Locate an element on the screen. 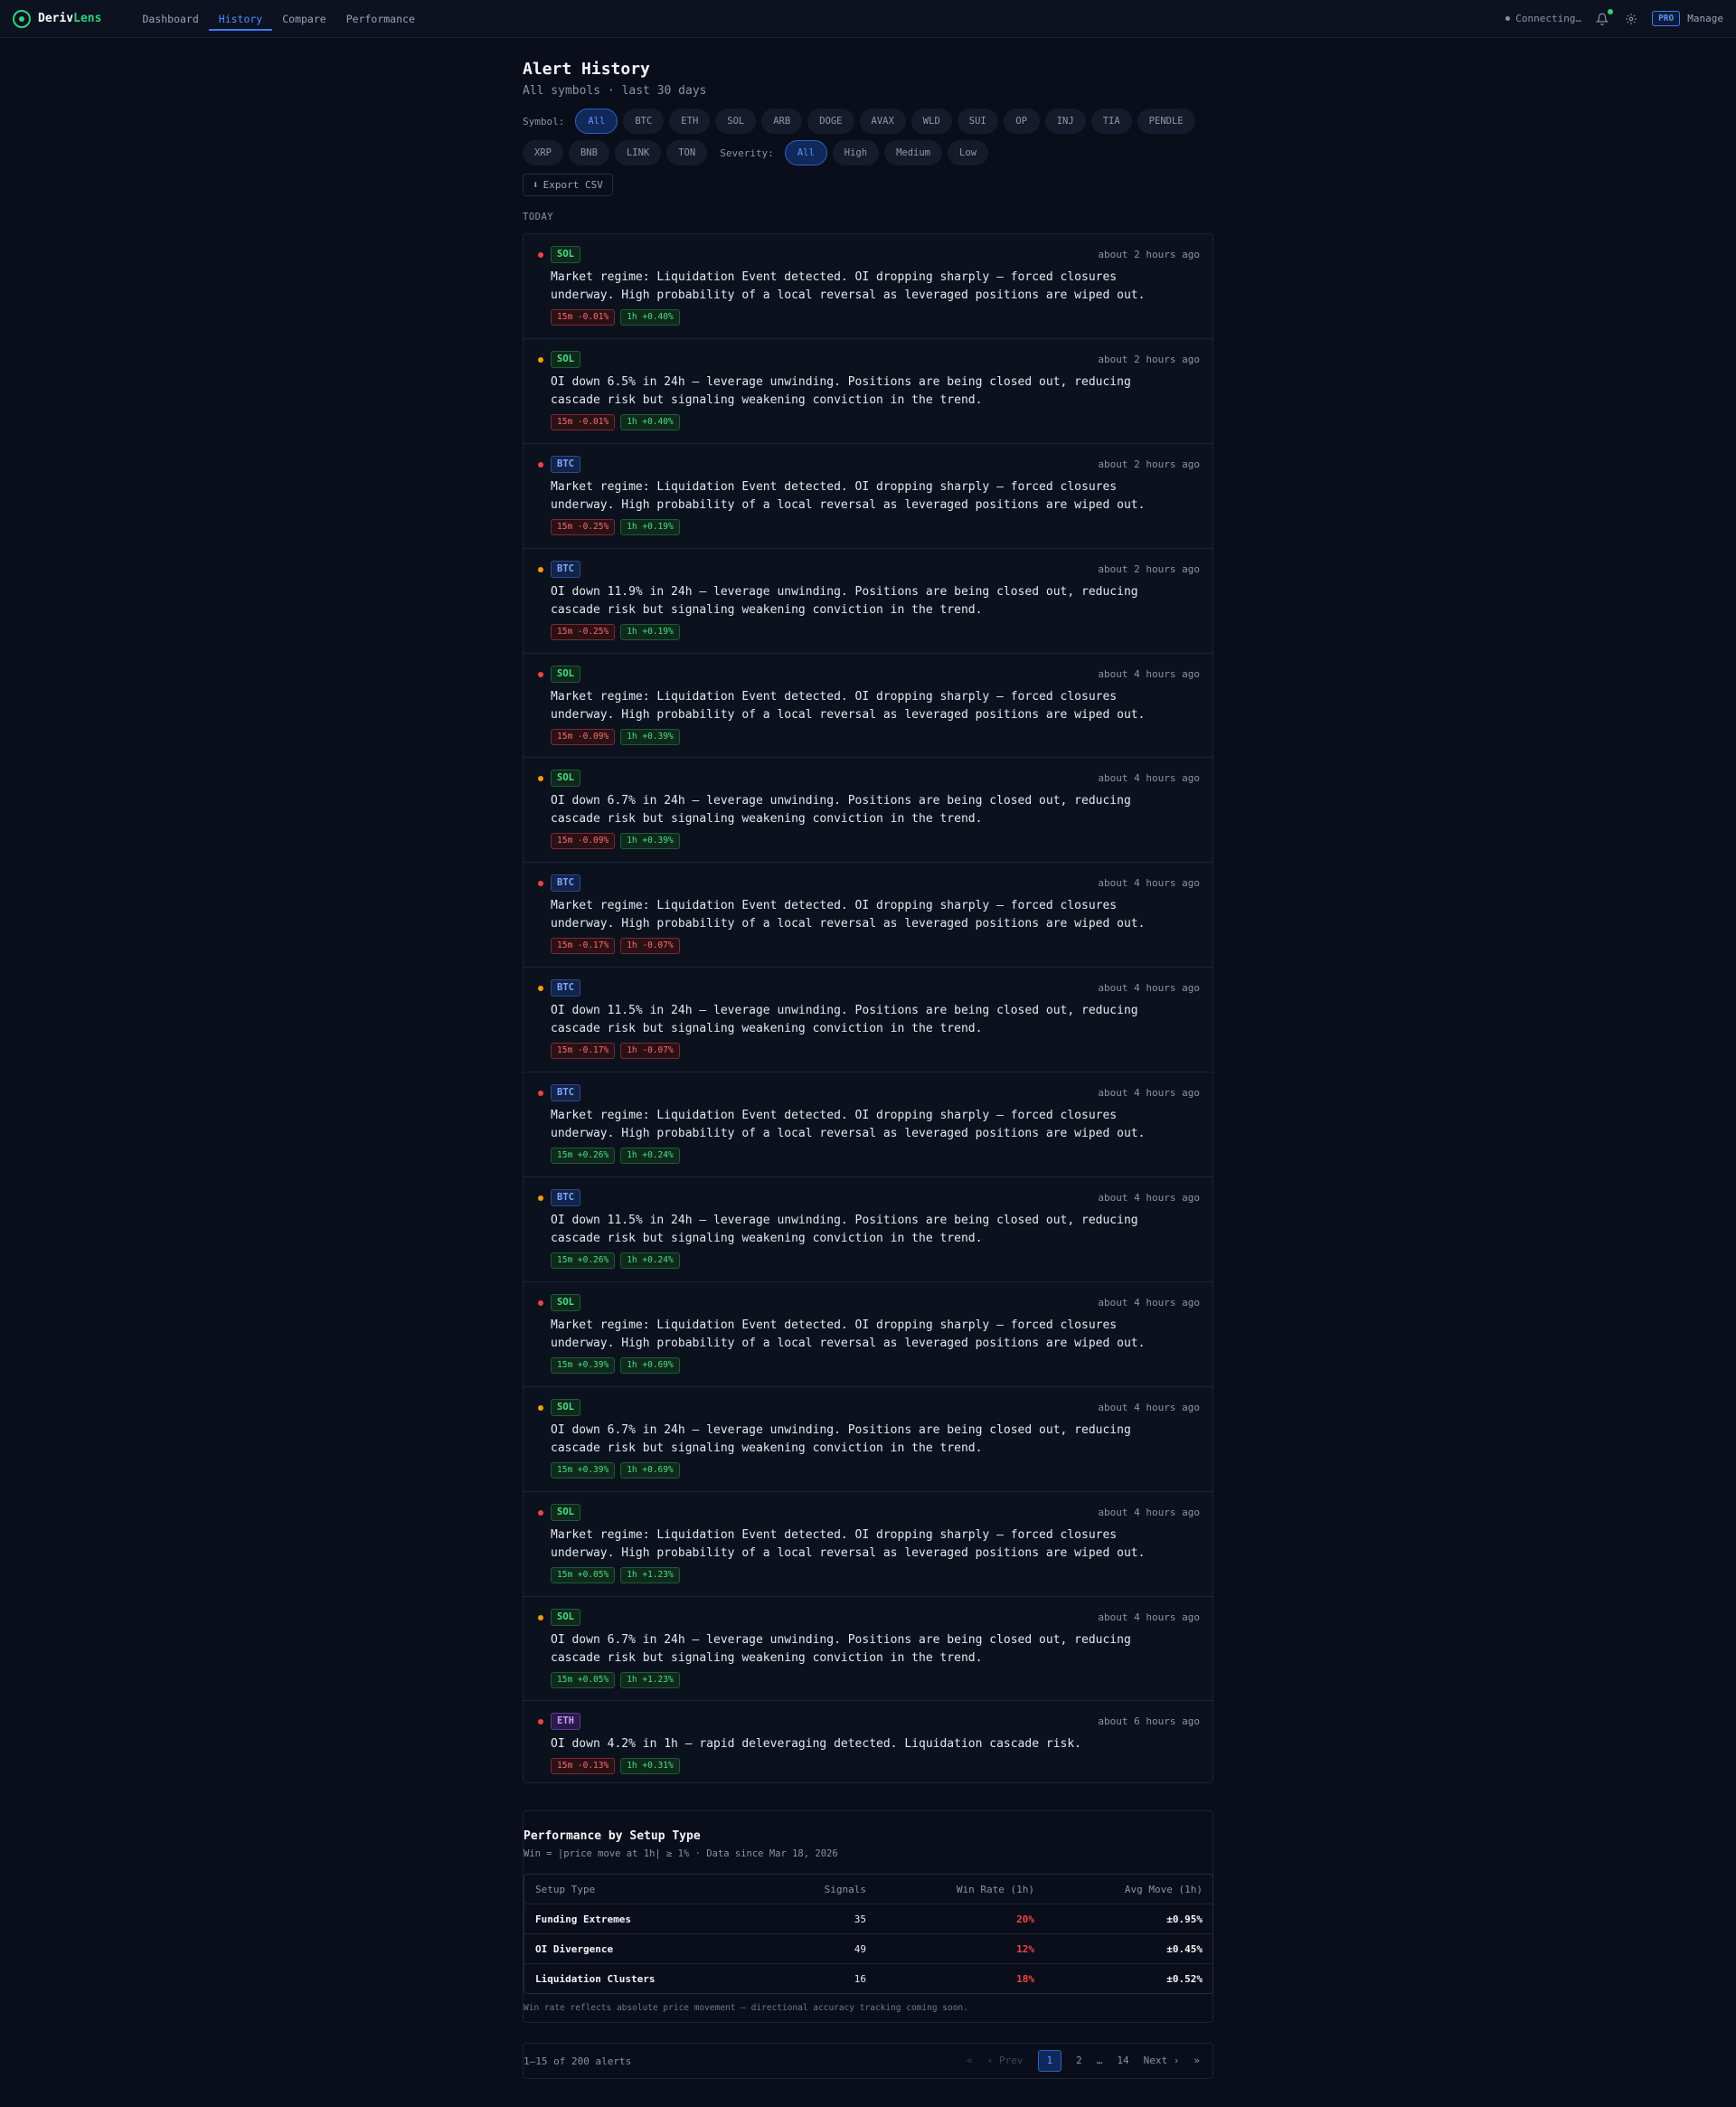 The image size is (1736, 2107). price-moves: 15m -0.09% 1h +0.39% is located at coordinates (876, 841).